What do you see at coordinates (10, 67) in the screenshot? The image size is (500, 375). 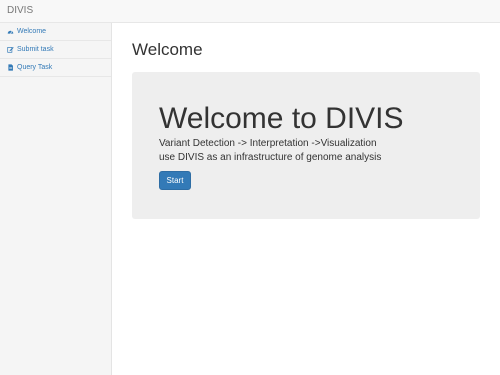 I see `file-icon` at bounding box center [10, 67].